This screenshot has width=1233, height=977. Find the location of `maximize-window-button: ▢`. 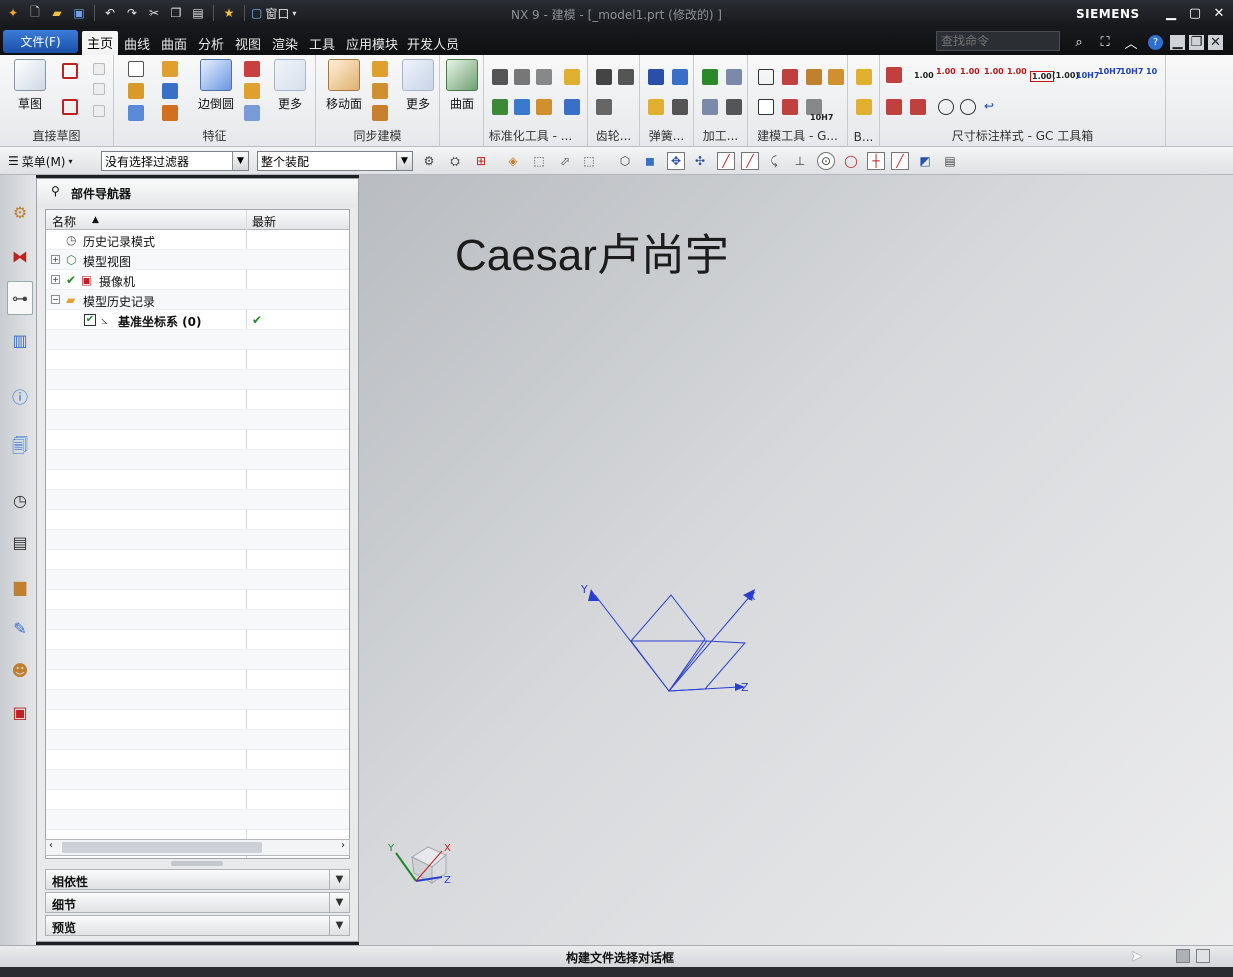

maximize-window-button: ▢ is located at coordinates (1195, 13).